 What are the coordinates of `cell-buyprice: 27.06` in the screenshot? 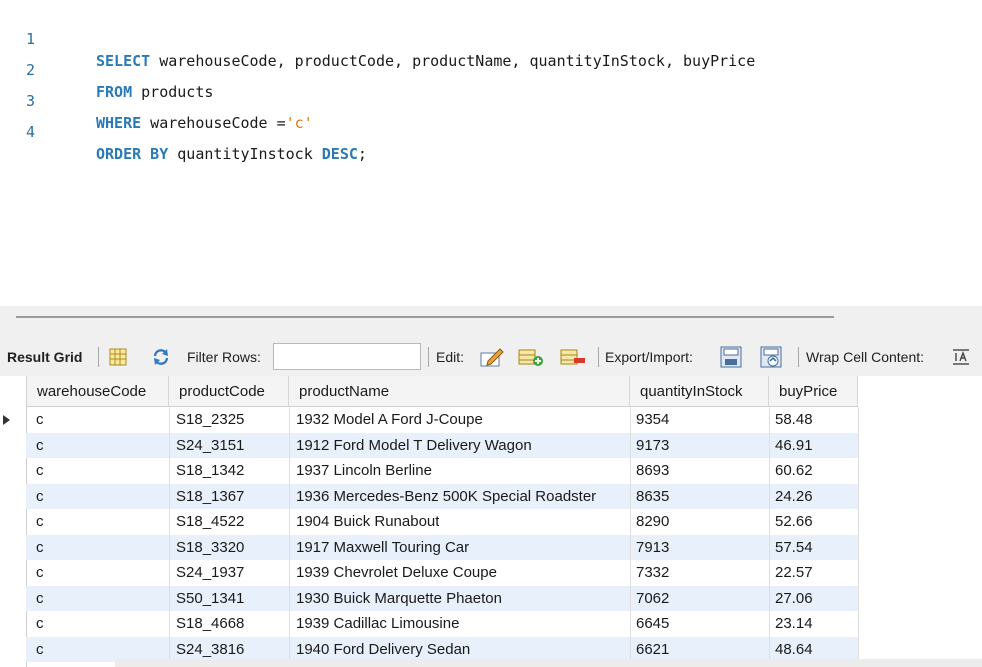 It's located at (794, 599).